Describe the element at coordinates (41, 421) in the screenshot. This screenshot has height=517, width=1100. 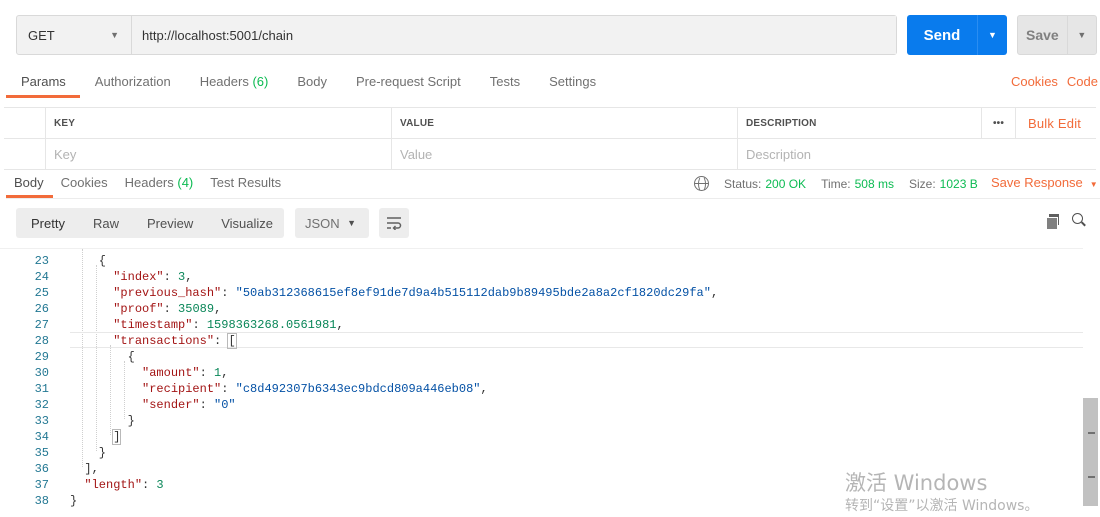
I see `line-number: 33` at that location.